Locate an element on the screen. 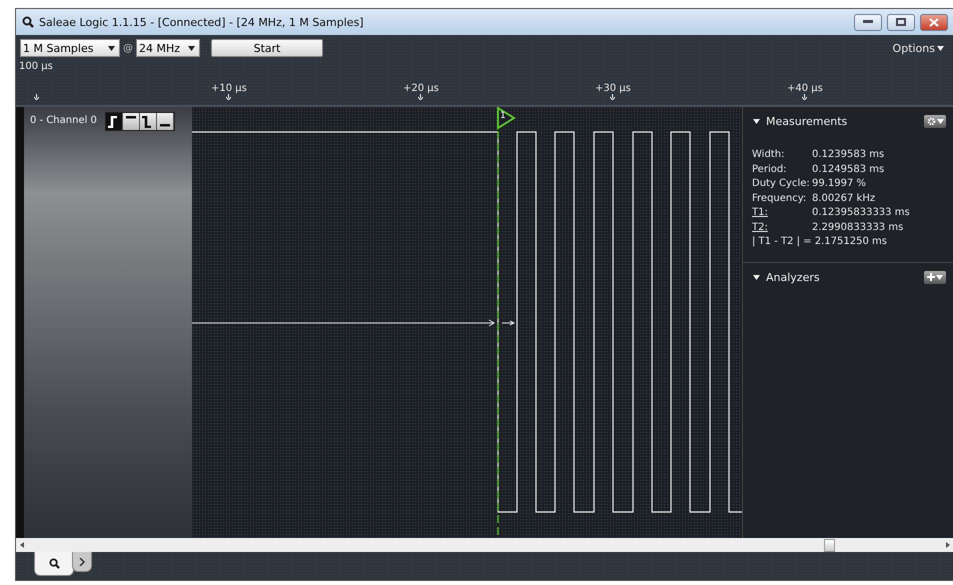  measurement-label: T2: is located at coordinates (760, 227).